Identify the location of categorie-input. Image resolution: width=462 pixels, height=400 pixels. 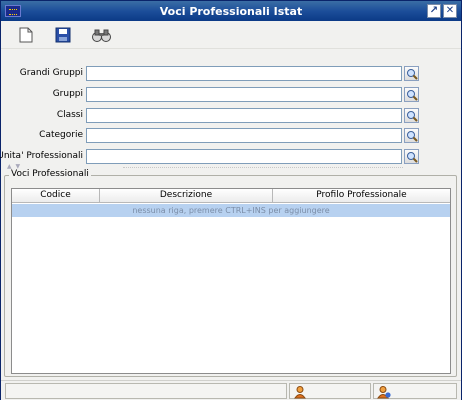
(244, 135).